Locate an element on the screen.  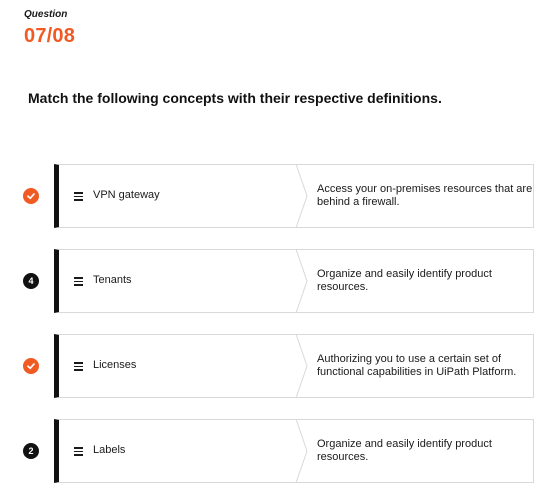
concept-label: Licenses is located at coordinates (115, 365).